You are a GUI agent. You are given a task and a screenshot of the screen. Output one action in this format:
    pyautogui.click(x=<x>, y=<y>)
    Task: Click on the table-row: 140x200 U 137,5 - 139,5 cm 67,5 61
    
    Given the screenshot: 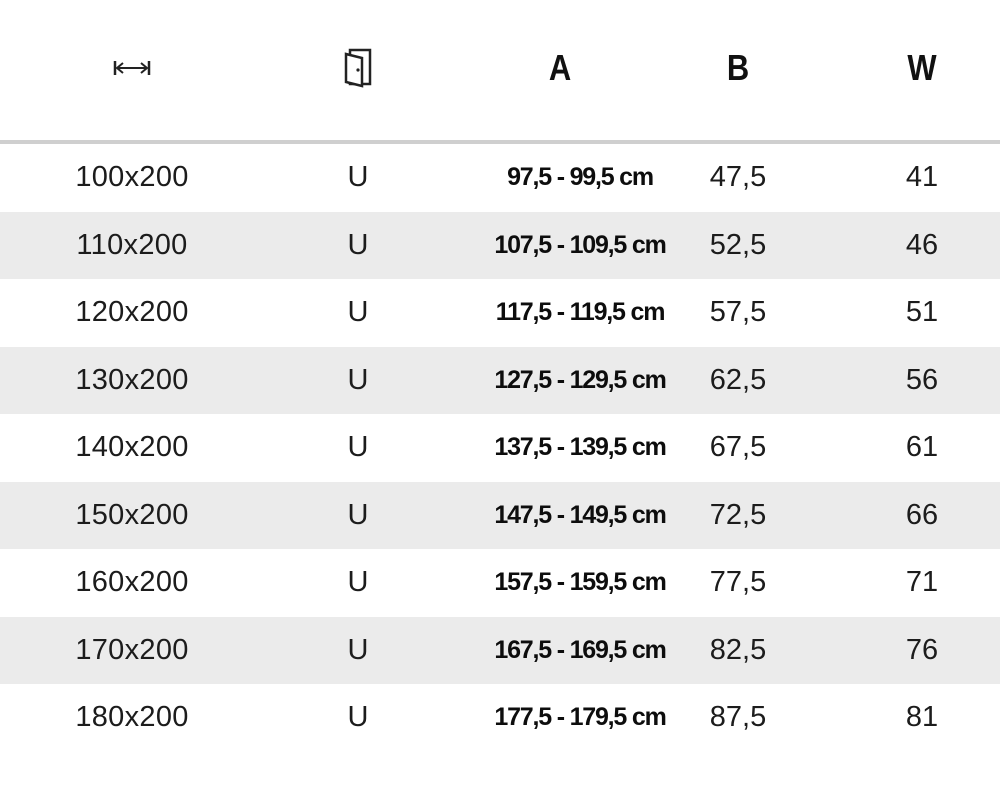 What is the action you would take?
    pyautogui.click(x=500, y=448)
    